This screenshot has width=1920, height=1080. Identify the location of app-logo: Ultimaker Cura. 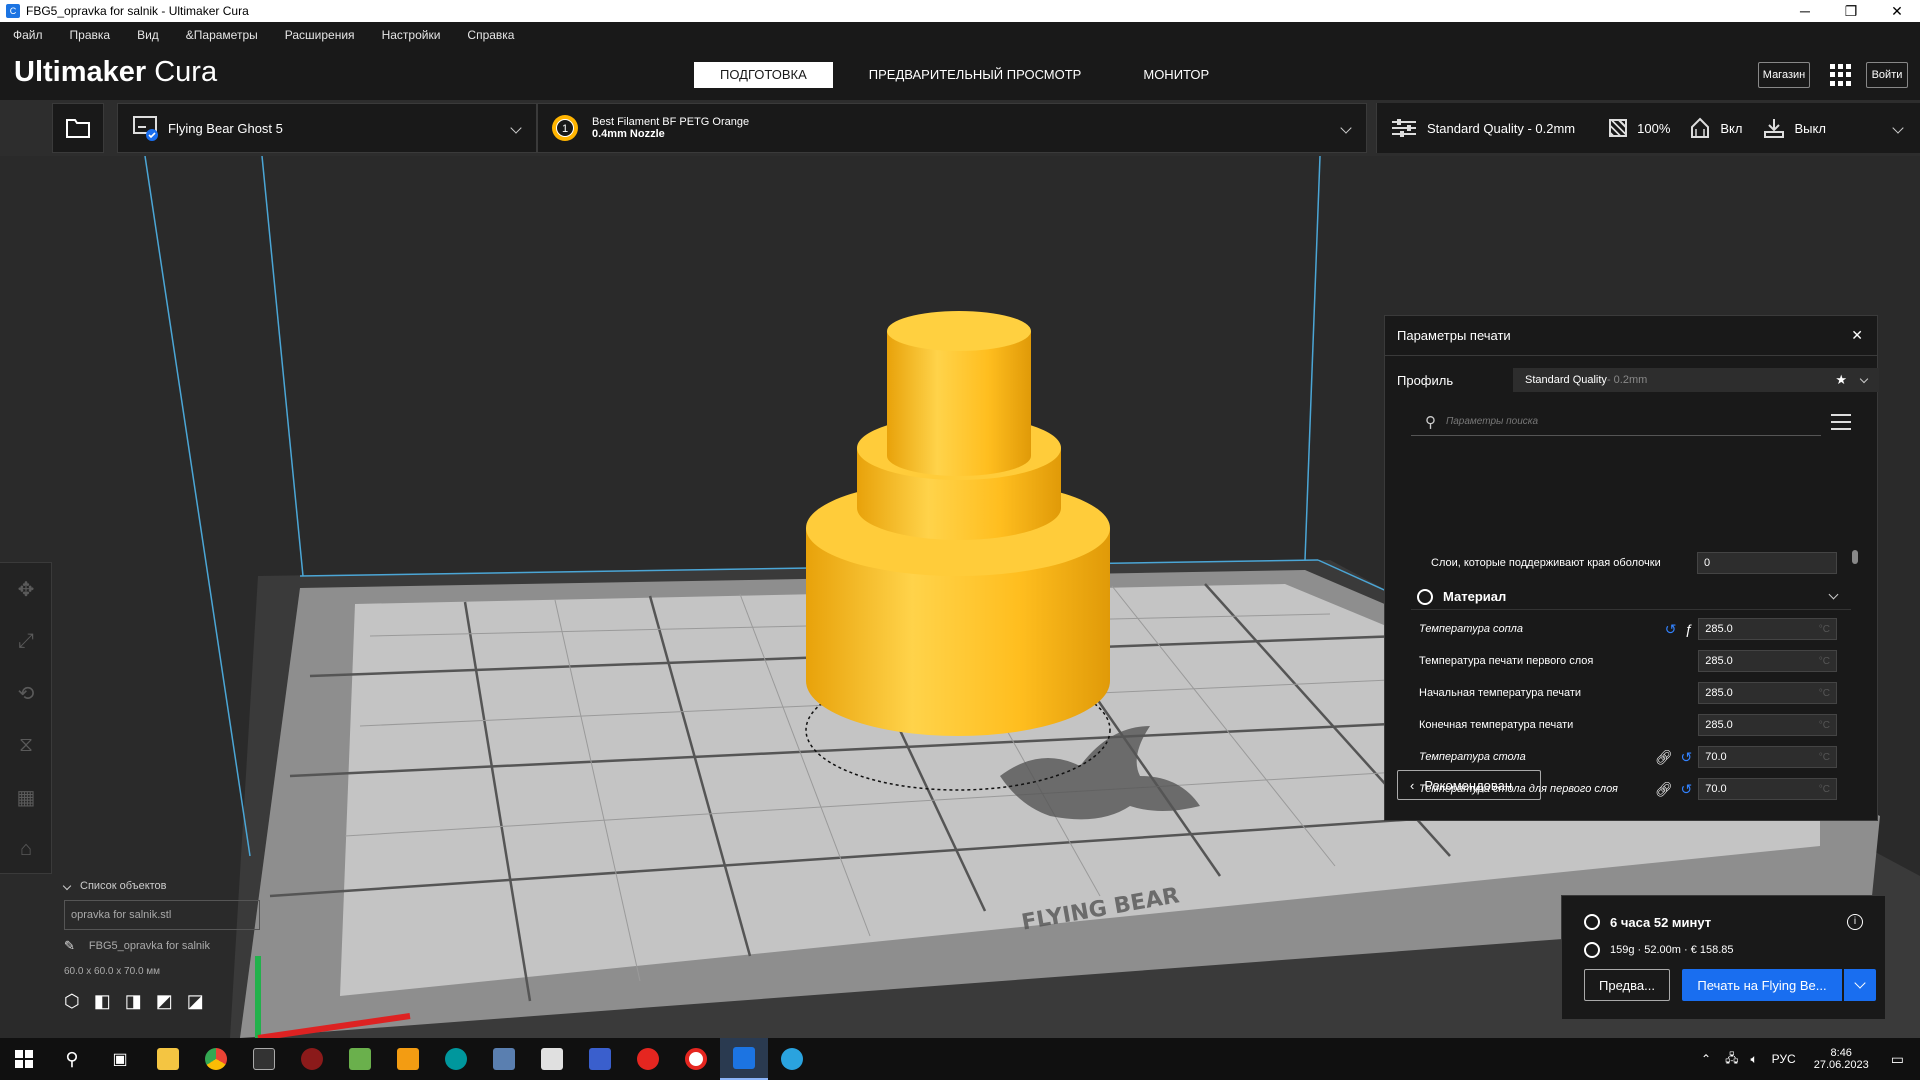
(116, 72).